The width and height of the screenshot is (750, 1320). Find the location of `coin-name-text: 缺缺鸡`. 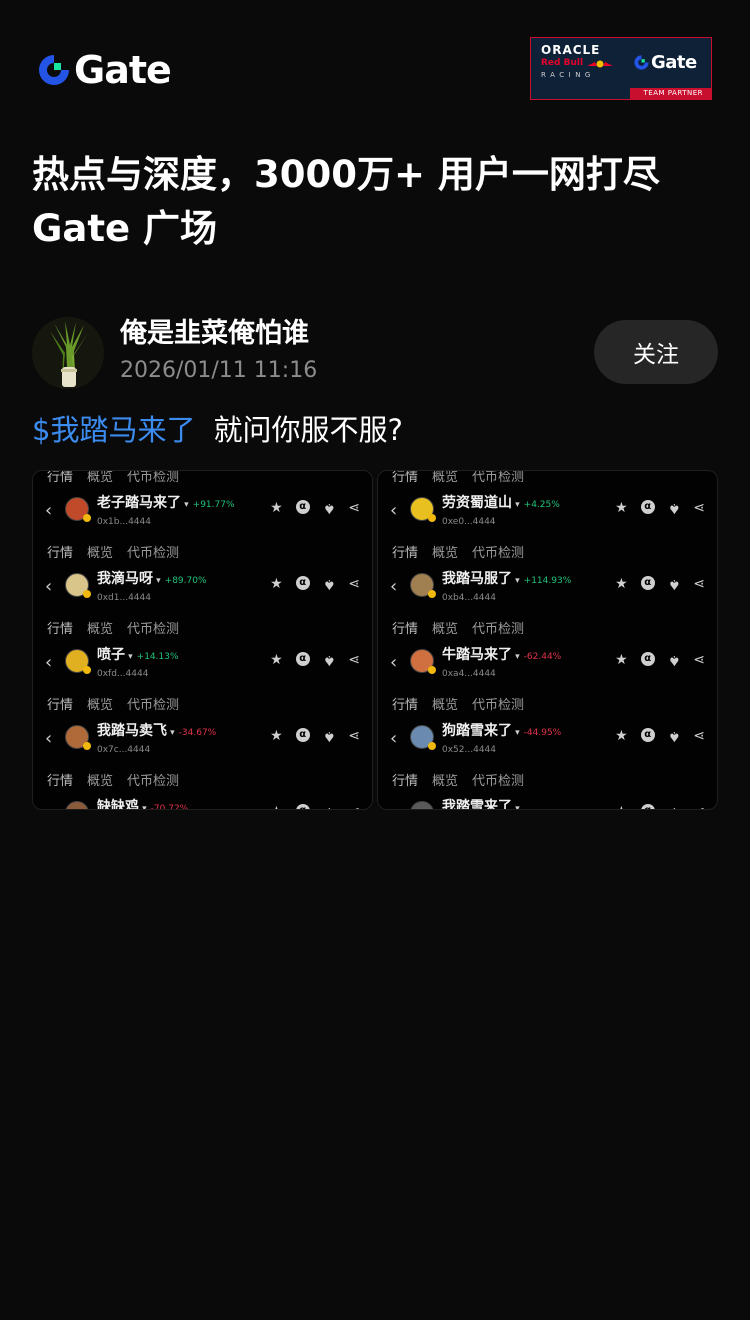

coin-name-text: 缺缺鸡 is located at coordinates (118, 804).